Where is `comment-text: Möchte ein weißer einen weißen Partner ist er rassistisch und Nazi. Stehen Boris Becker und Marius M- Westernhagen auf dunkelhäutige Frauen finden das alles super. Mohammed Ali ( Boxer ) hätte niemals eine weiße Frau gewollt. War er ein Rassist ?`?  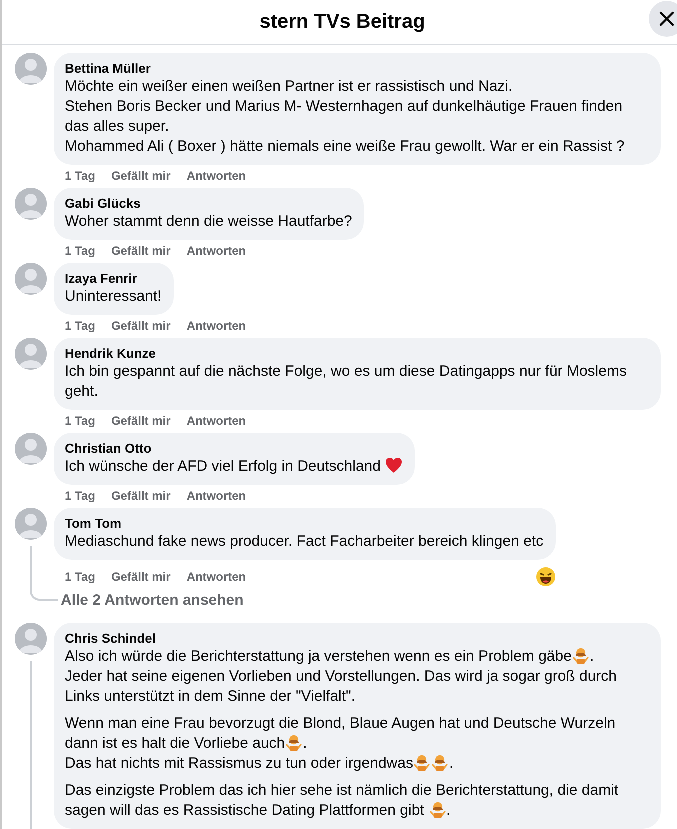 comment-text: Möchte ein weißer einen weißen Partner ist er rassistisch und Nazi. Stehen Boris Becker und Marius M- Westernhagen auf dunkelhäutige Frauen finden das alles super. Mohammed Ali ( Boxer ) hätte niemals eine weiße Frau gewollt. War er ein Rassist ? is located at coordinates (345, 117).